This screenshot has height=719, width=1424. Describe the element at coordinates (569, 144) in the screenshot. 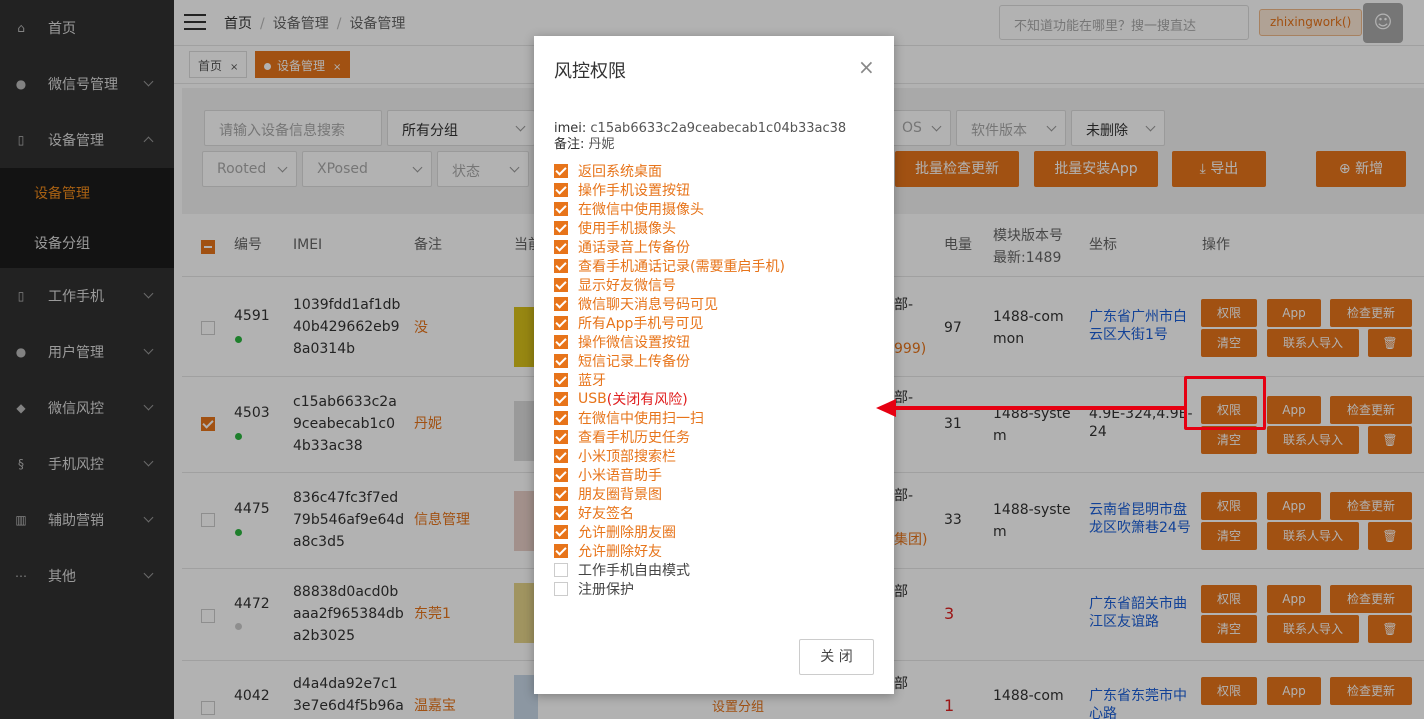

I see `note-label: 备注:` at that location.